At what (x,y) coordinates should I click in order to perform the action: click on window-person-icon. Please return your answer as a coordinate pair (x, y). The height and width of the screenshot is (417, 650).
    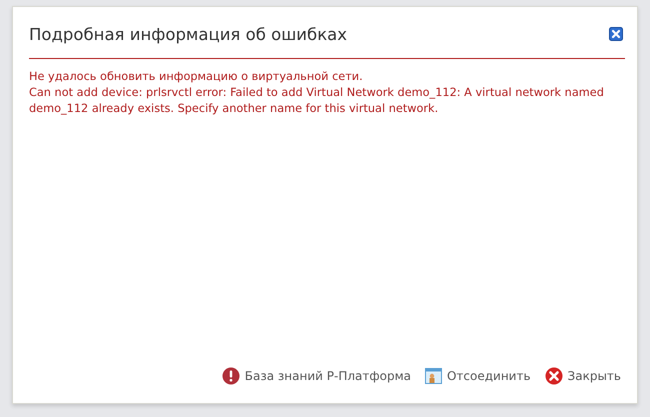
    Looking at the image, I should click on (433, 376).